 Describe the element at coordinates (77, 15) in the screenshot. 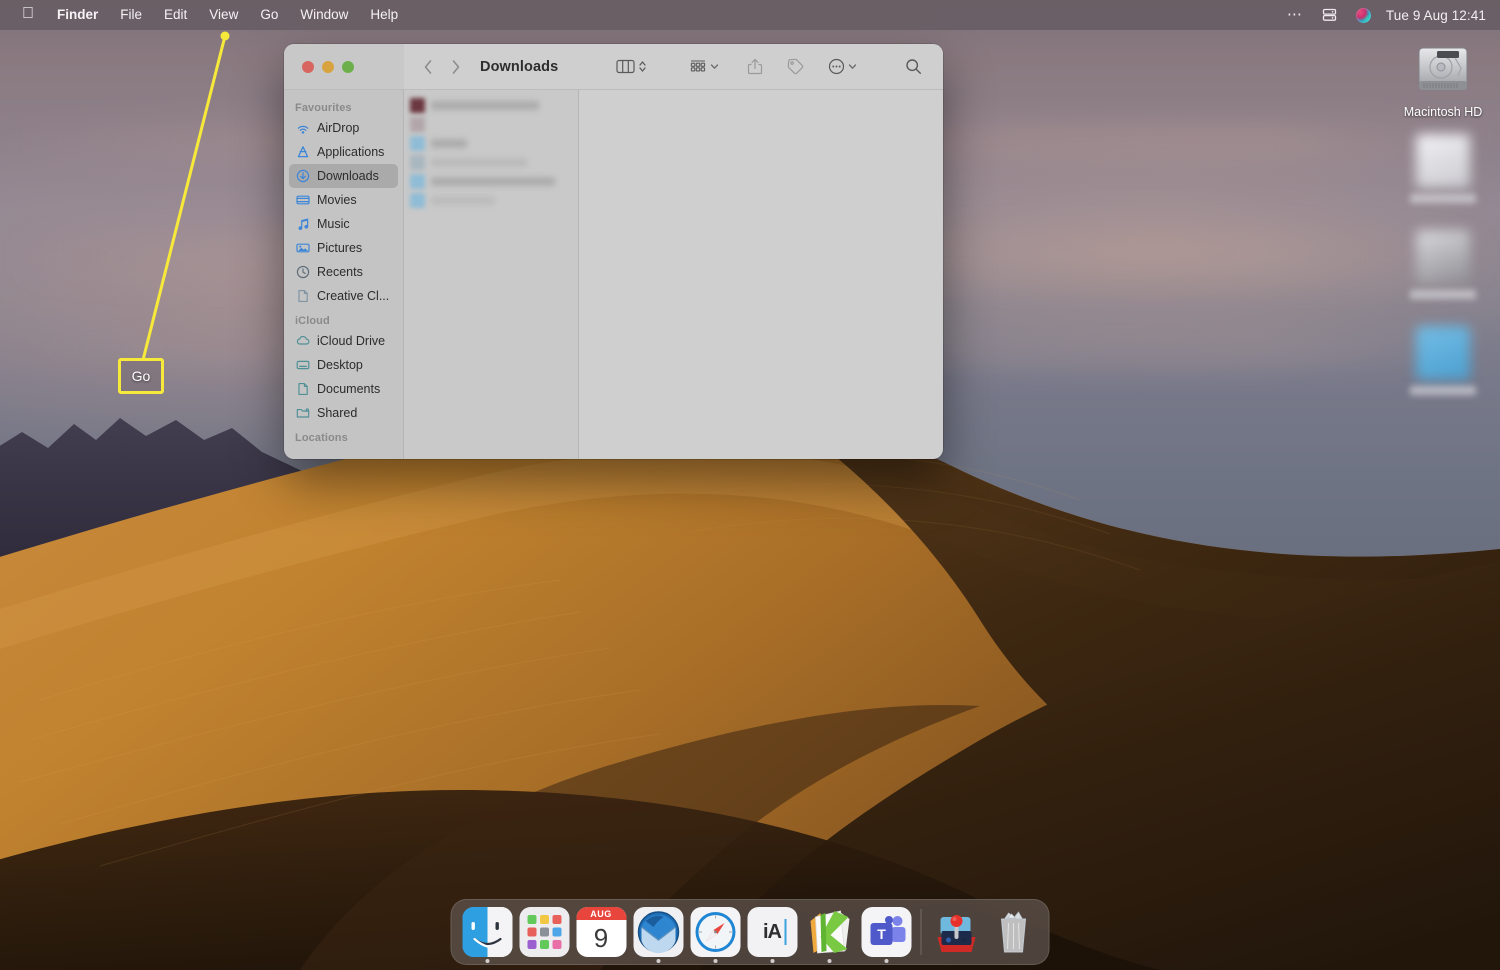

I see `menubar-item-finder: Finder` at that location.